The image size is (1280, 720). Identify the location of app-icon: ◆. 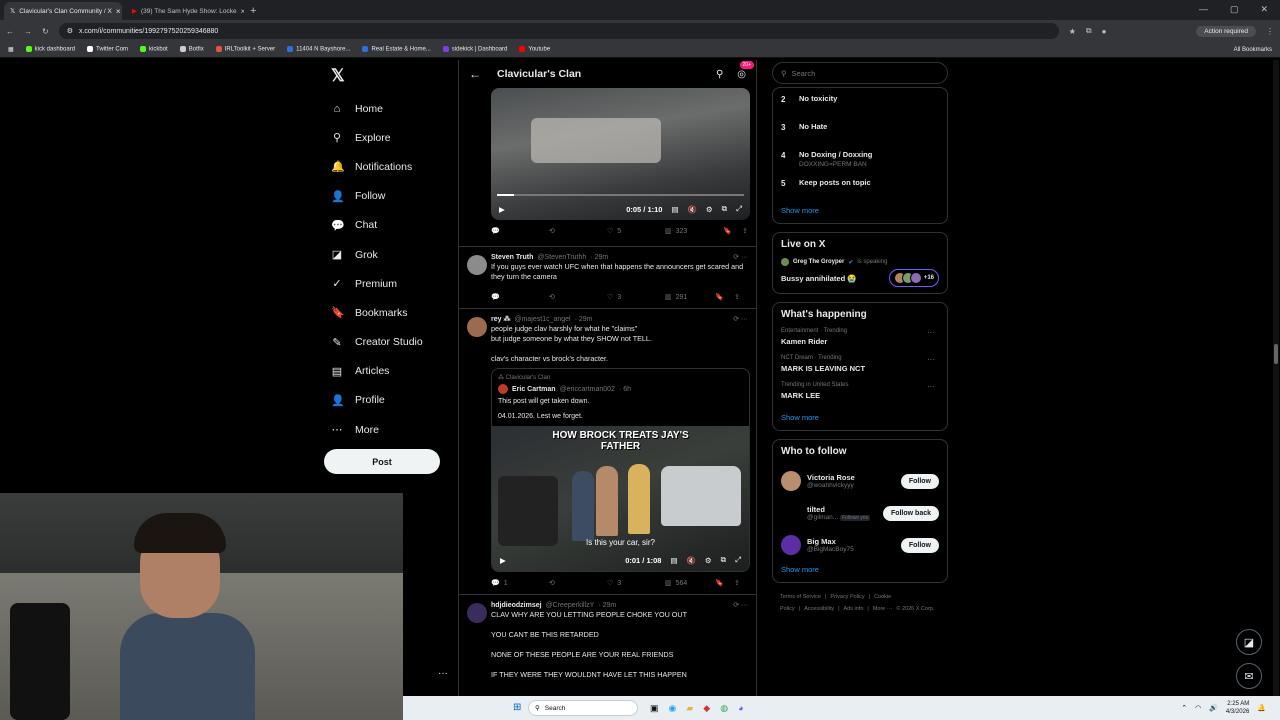
(706, 708).